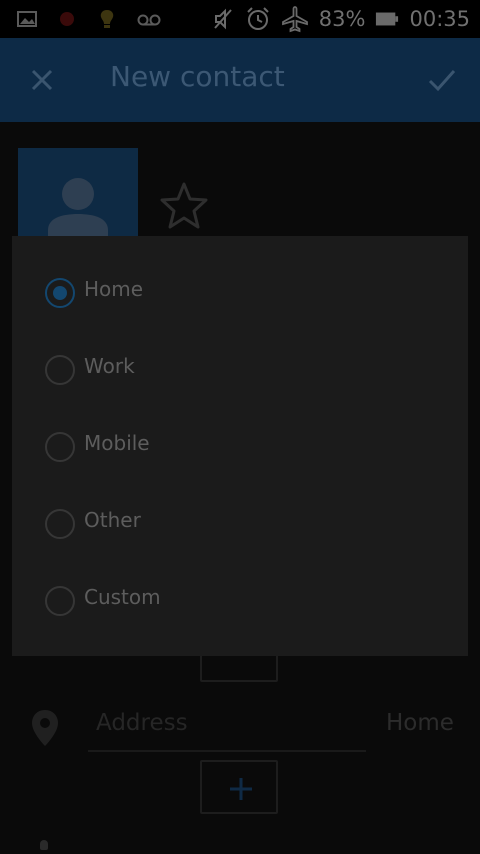 This screenshot has height=854, width=480. I want to click on option-mobile: Mobile, so click(240, 446).